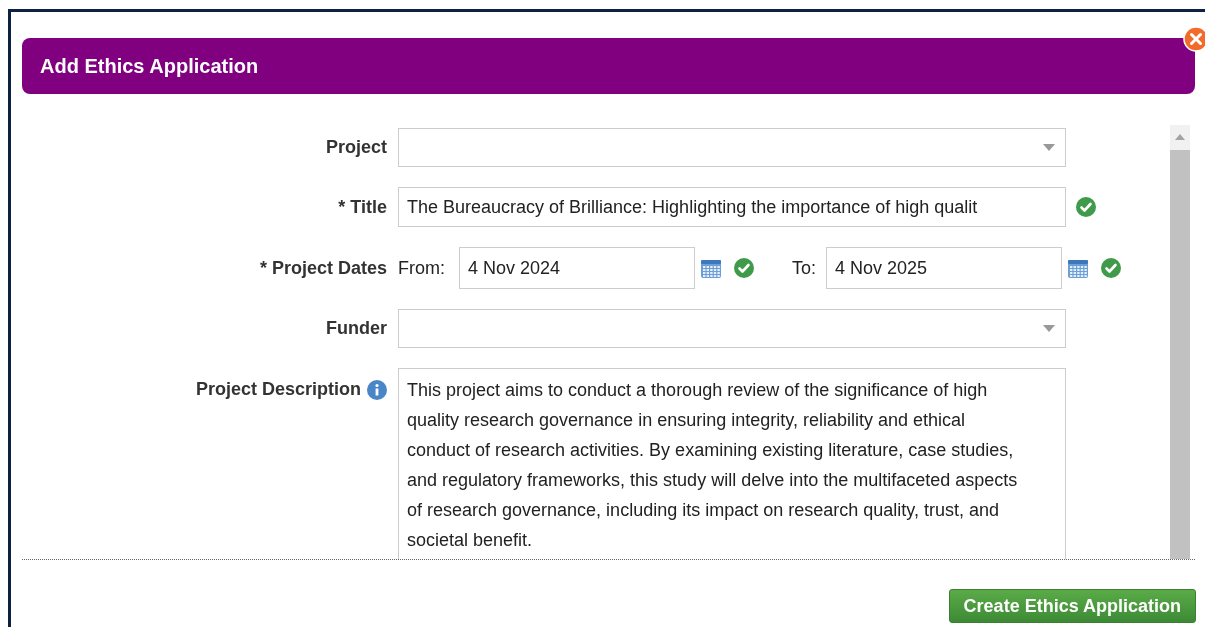 The image size is (1205, 627). Describe the element at coordinates (422, 268) in the screenshot. I see `from-label: From:` at that location.